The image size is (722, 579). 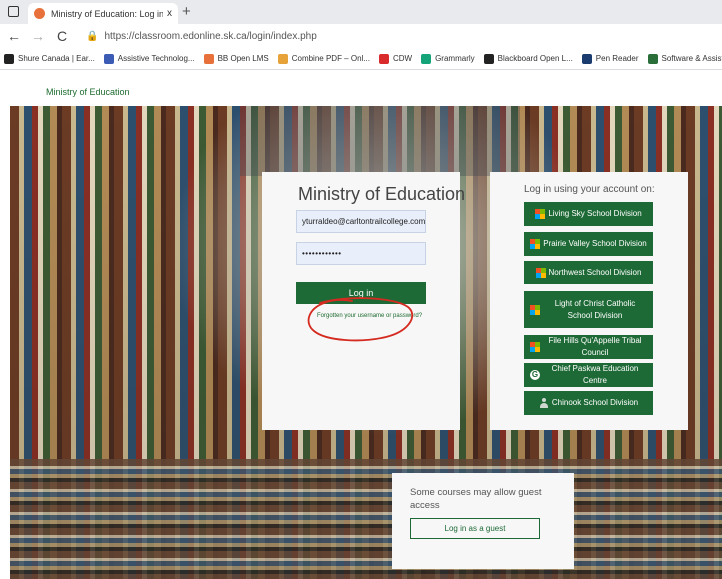 I want to click on bookmark-item: Grammarly, so click(x=448, y=58).